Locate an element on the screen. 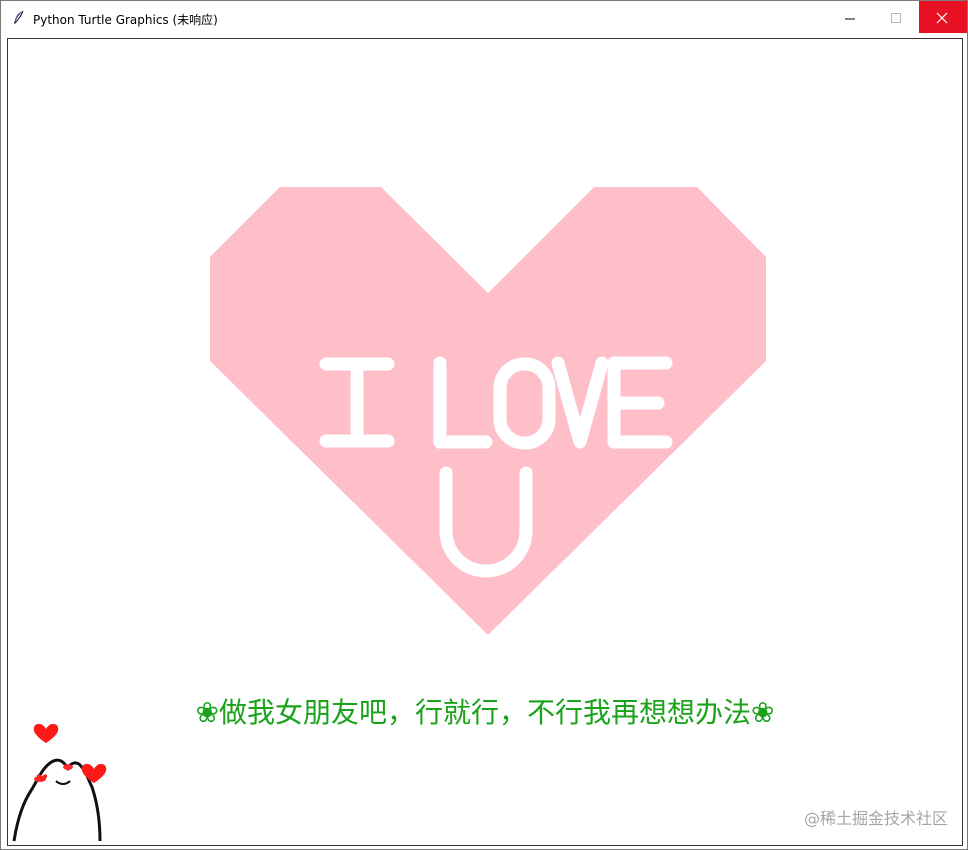  caption-text: ❀做我女朋友吧，行就行，不行我再想想办法❀ is located at coordinates (485, 712).